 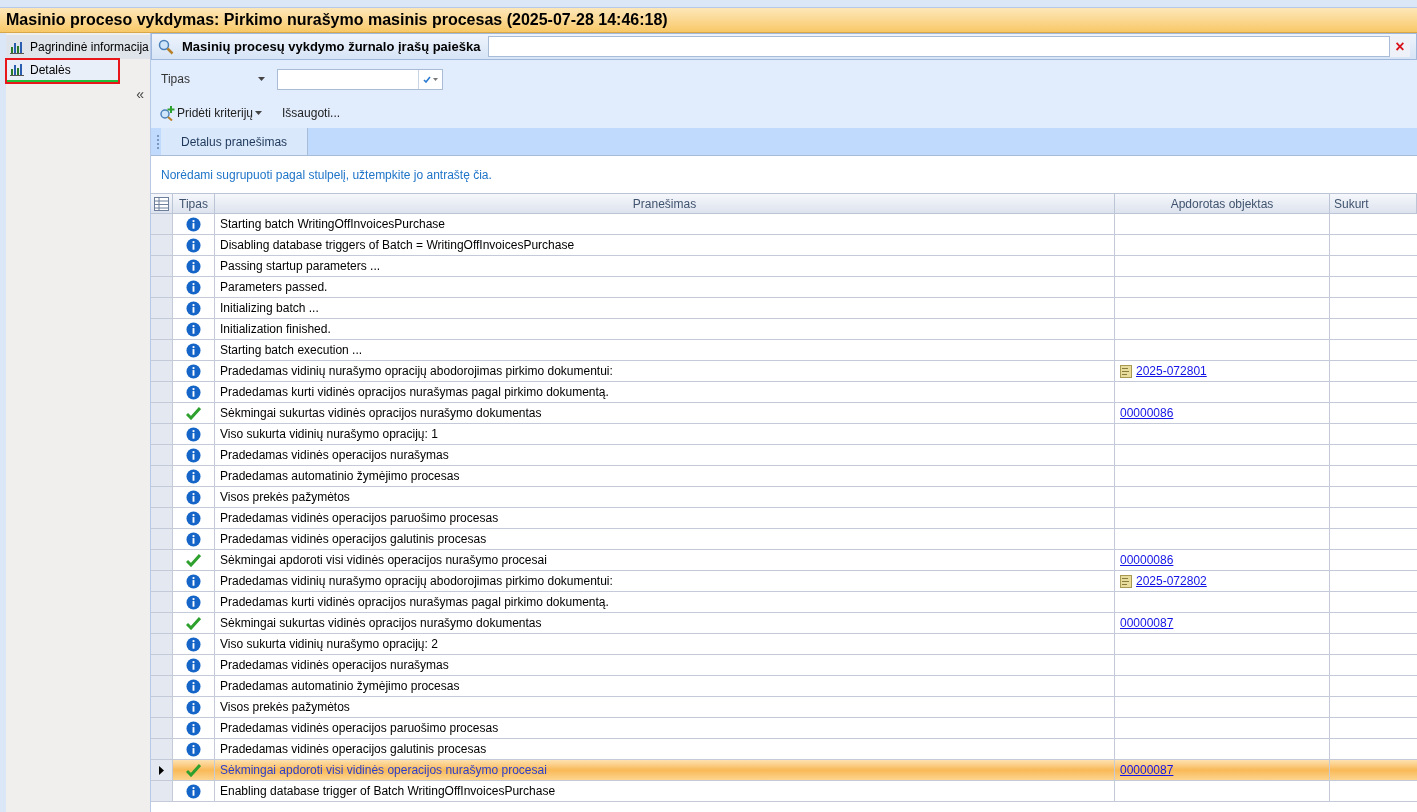 I want to click on table-row: Starting batch WritingOffInvoicesPurchase, so click(x=784, y=224).